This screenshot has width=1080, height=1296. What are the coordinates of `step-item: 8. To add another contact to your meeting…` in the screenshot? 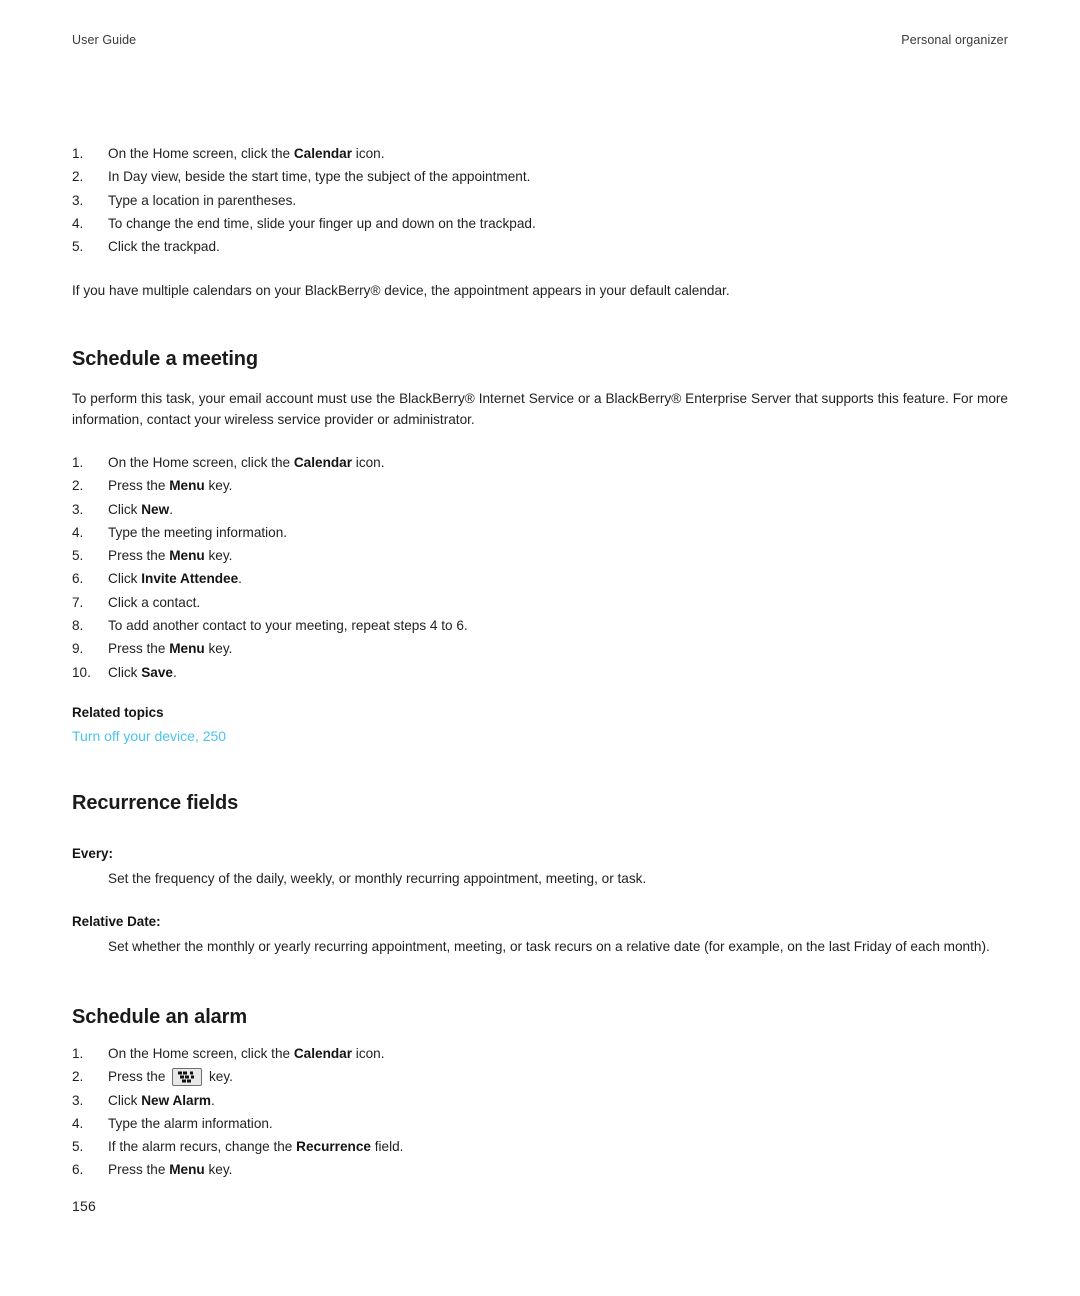 It's located at (540, 625).